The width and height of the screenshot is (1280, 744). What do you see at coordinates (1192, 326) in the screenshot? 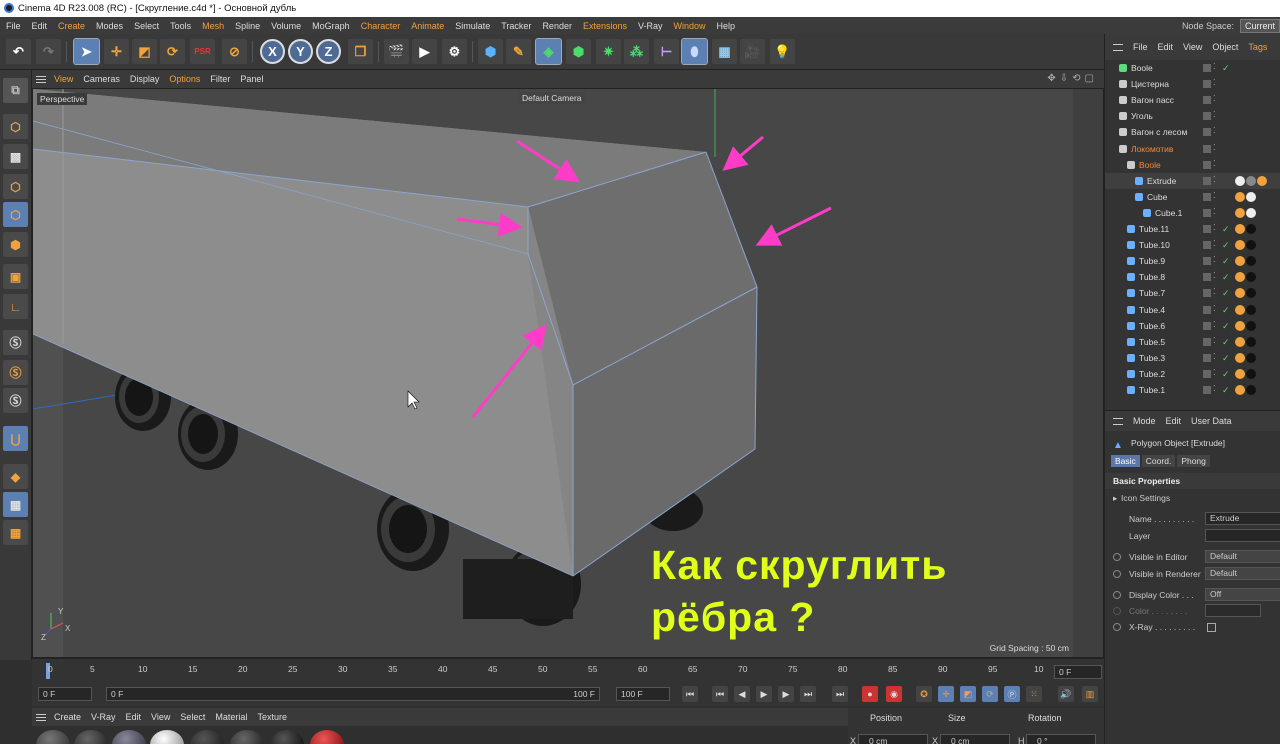
I see `object-row: Tube.6 ⁚ ✓` at bounding box center [1192, 326].